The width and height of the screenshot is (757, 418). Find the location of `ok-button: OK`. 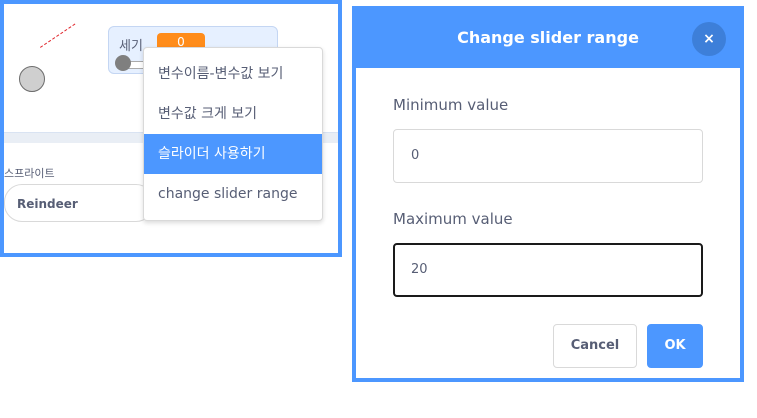

ok-button: OK is located at coordinates (675, 346).